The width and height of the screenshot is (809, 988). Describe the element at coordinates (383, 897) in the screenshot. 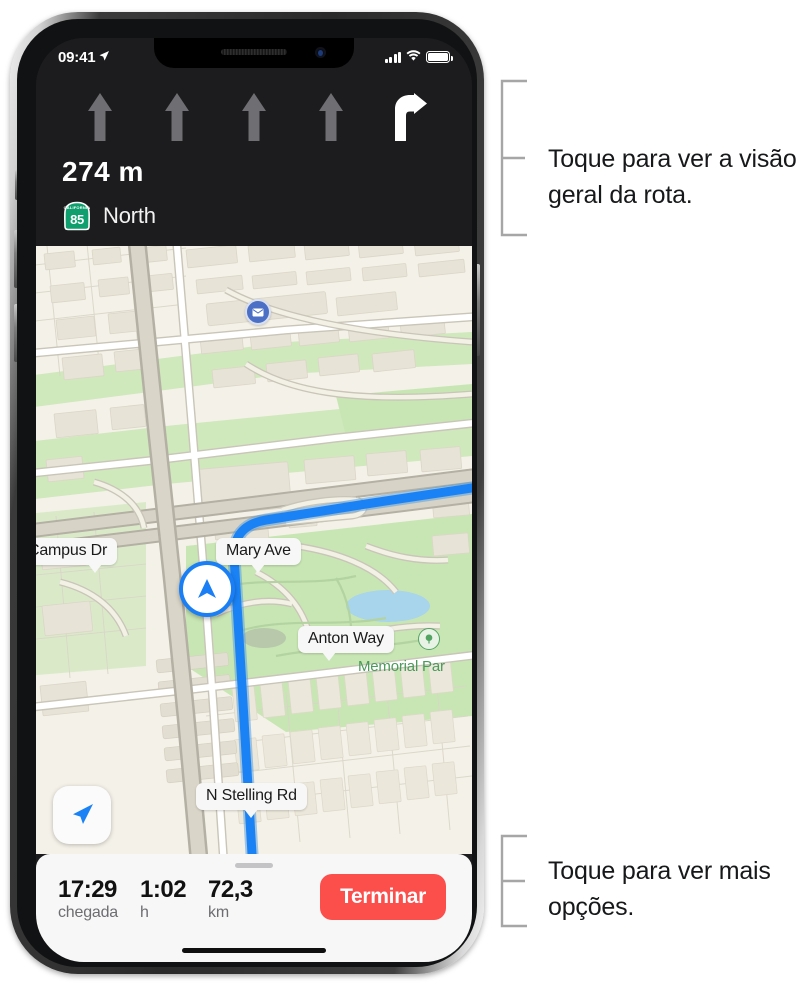

I see `end-navigation-button: Terminar` at that location.